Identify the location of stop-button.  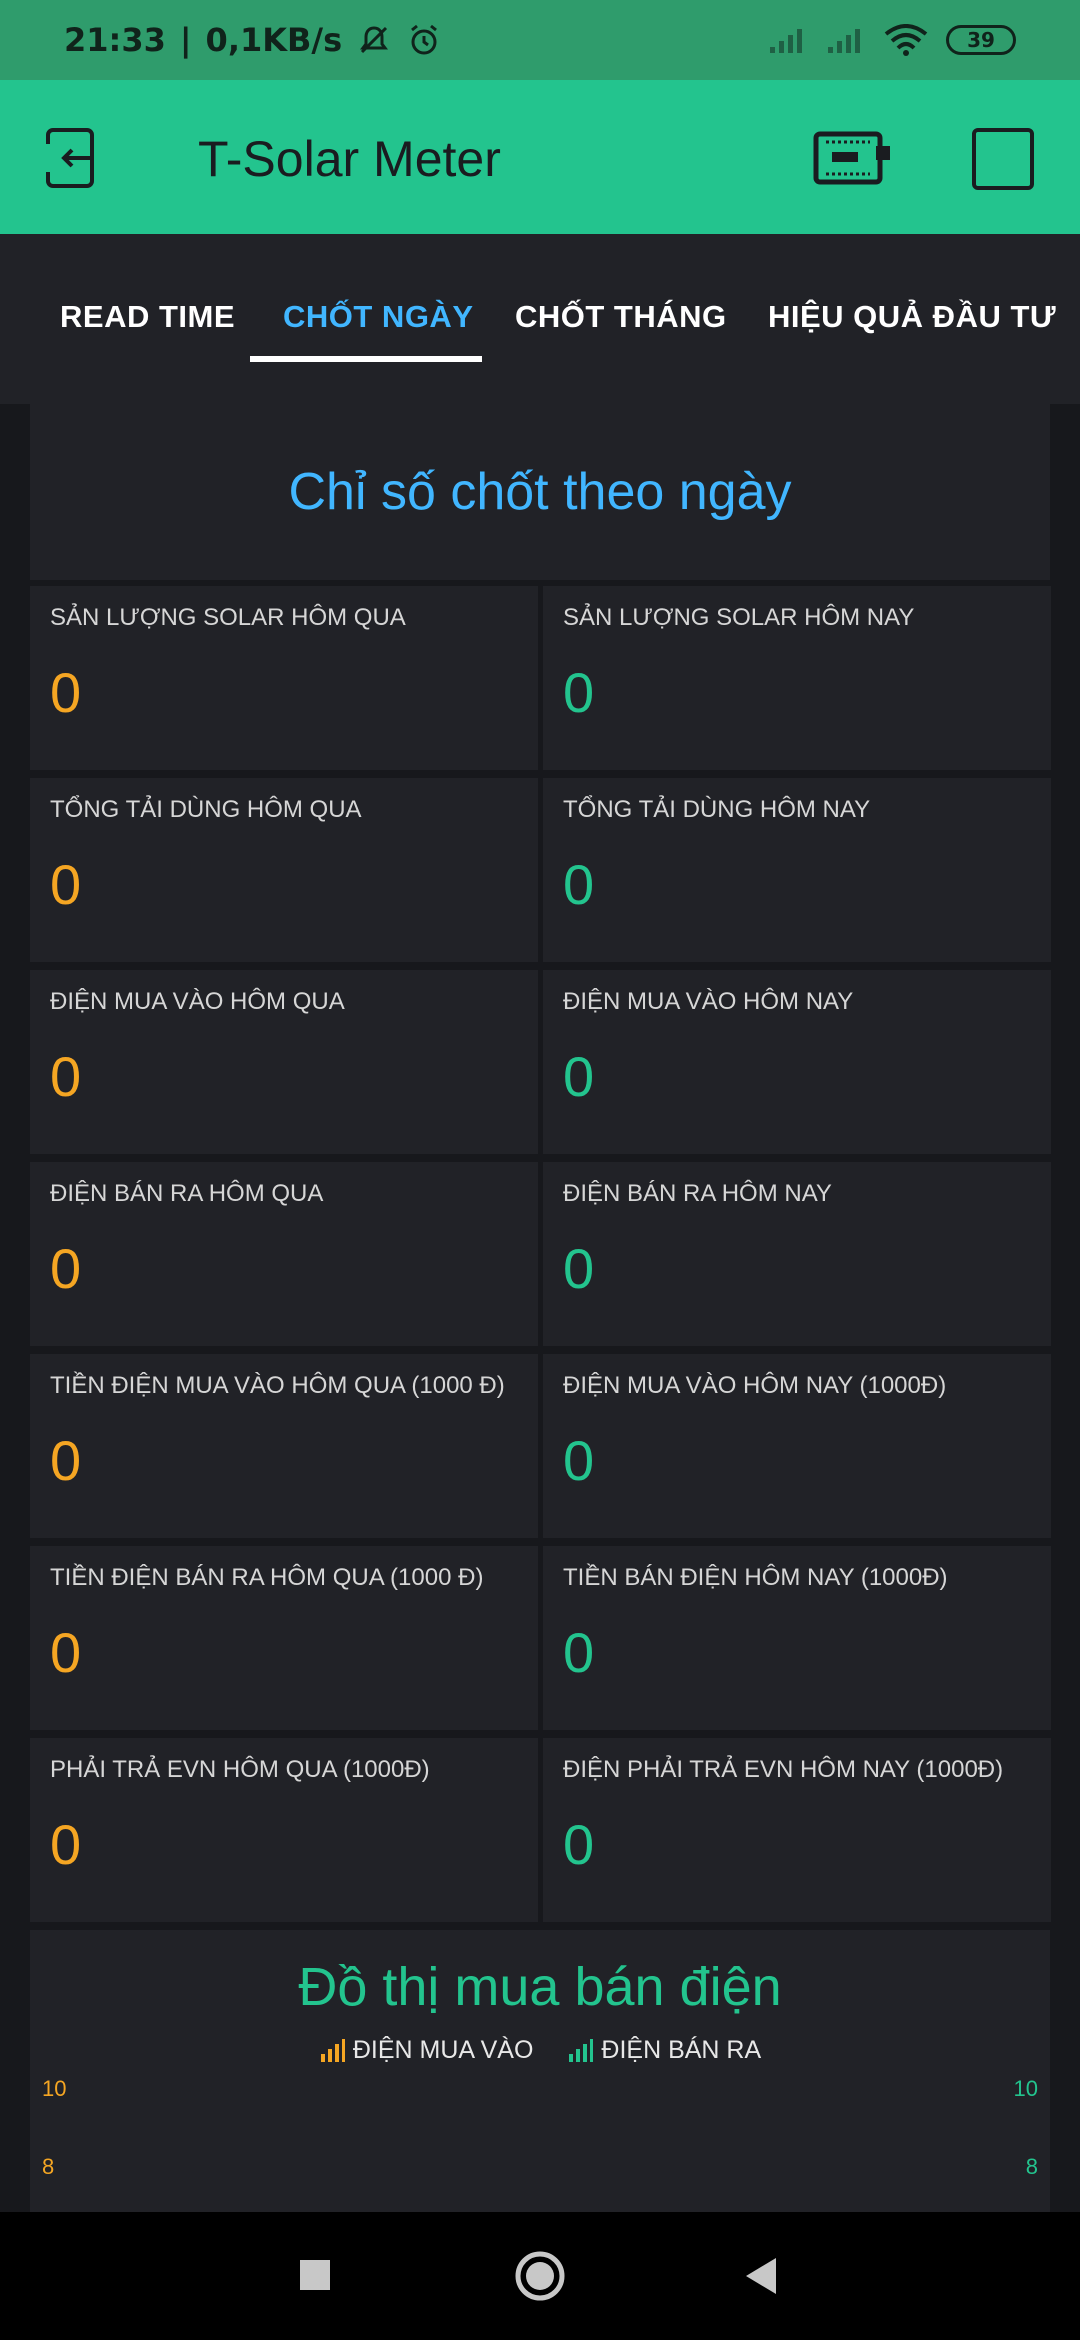
(1003, 159).